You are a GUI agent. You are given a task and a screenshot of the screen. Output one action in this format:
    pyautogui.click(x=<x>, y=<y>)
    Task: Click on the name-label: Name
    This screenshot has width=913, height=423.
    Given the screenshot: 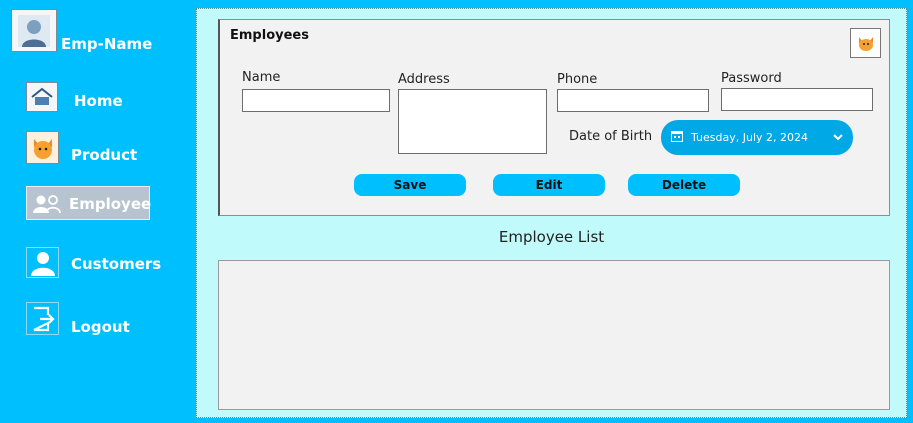 What is the action you would take?
    pyautogui.click(x=261, y=77)
    